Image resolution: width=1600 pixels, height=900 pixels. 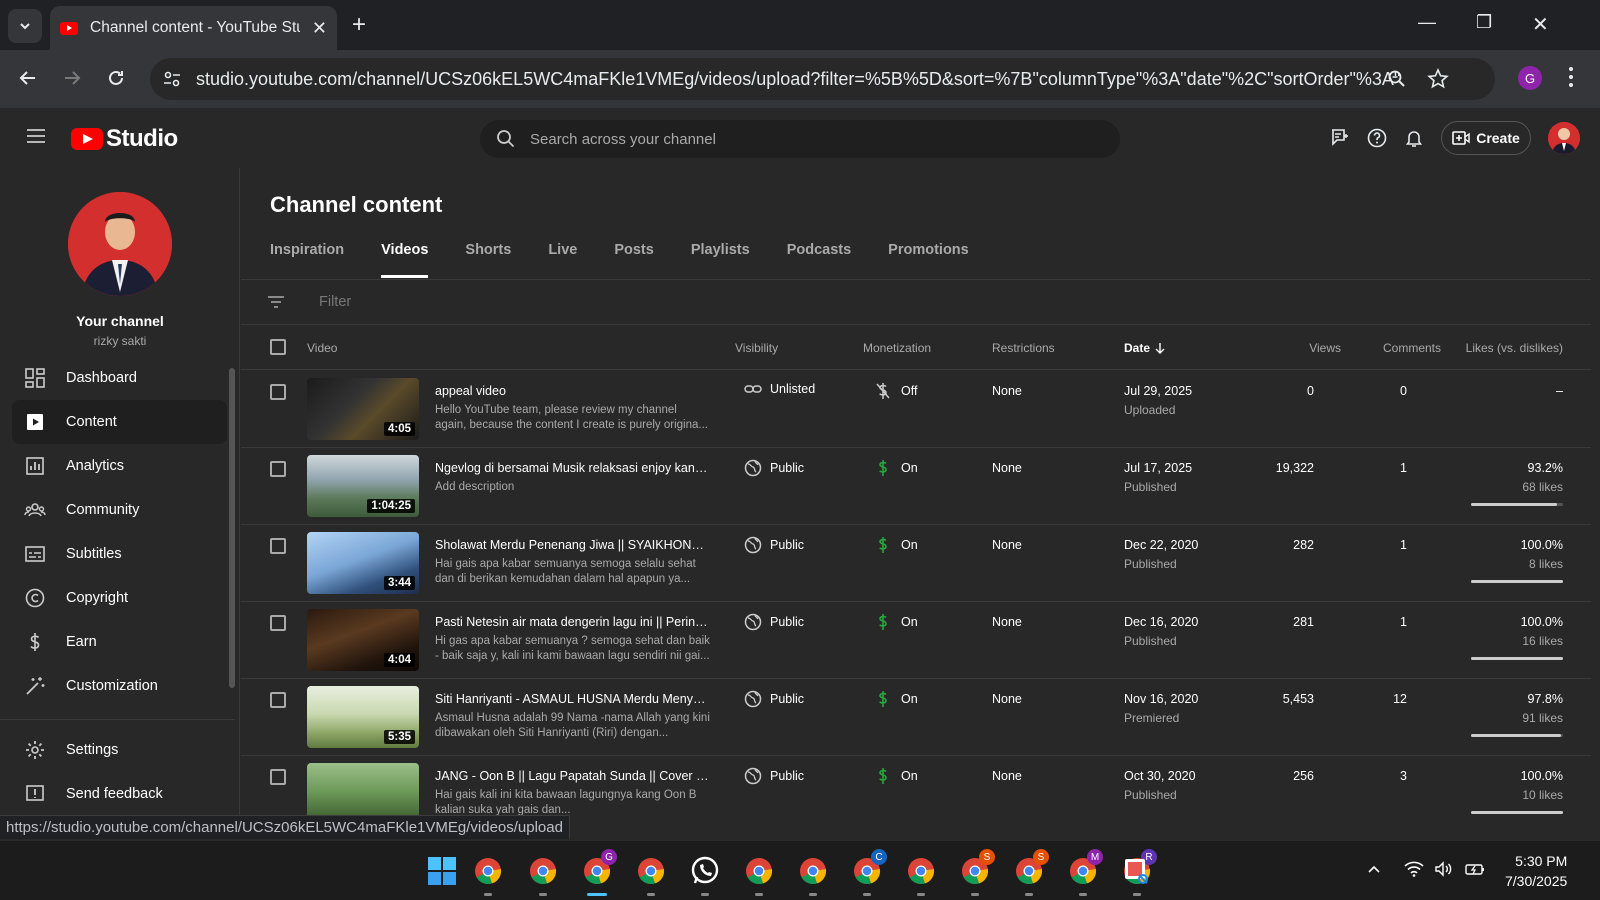 What do you see at coordinates (1486, 138) in the screenshot?
I see `create-button: Create` at bounding box center [1486, 138].